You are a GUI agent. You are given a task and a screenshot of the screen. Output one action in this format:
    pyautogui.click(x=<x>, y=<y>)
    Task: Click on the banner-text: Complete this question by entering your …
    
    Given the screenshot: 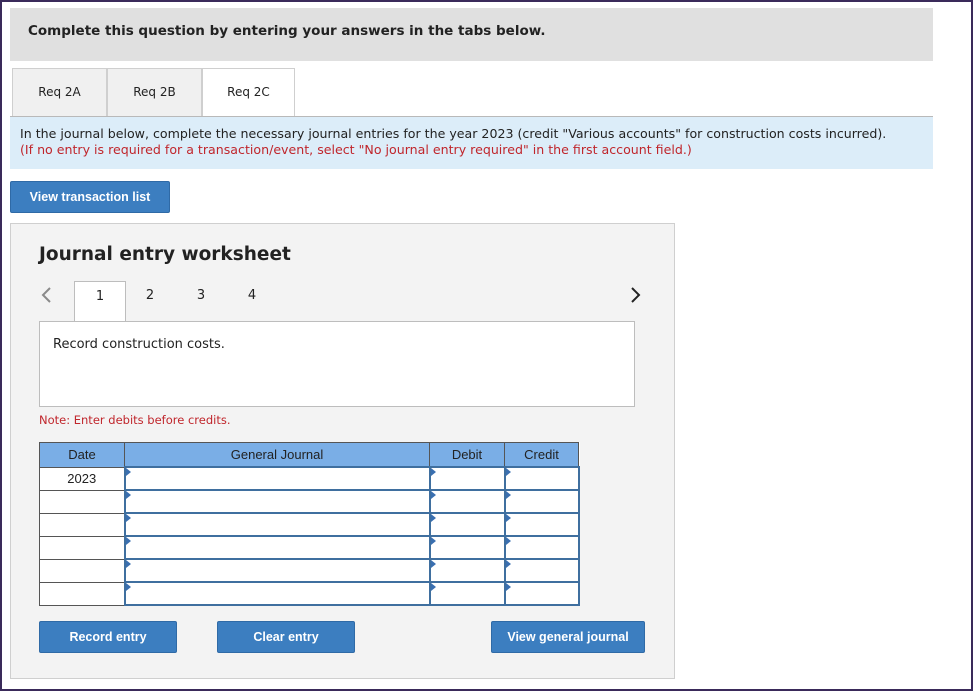 What is the action you would take?
    pyautogui.click(x=287, y=31)
    